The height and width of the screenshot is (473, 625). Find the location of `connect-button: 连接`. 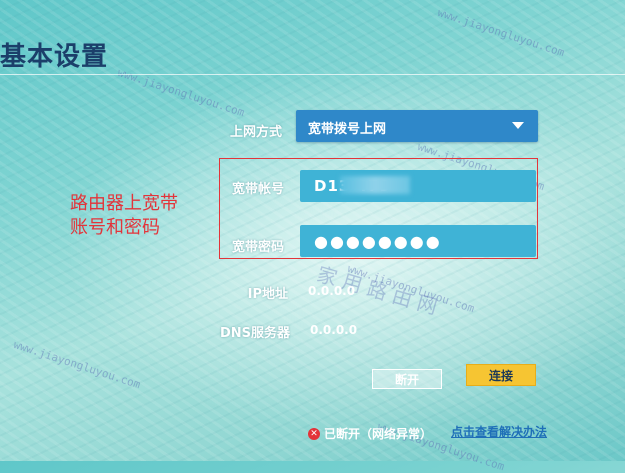

connect-button: 连接 is located at coordinates (501, 375).